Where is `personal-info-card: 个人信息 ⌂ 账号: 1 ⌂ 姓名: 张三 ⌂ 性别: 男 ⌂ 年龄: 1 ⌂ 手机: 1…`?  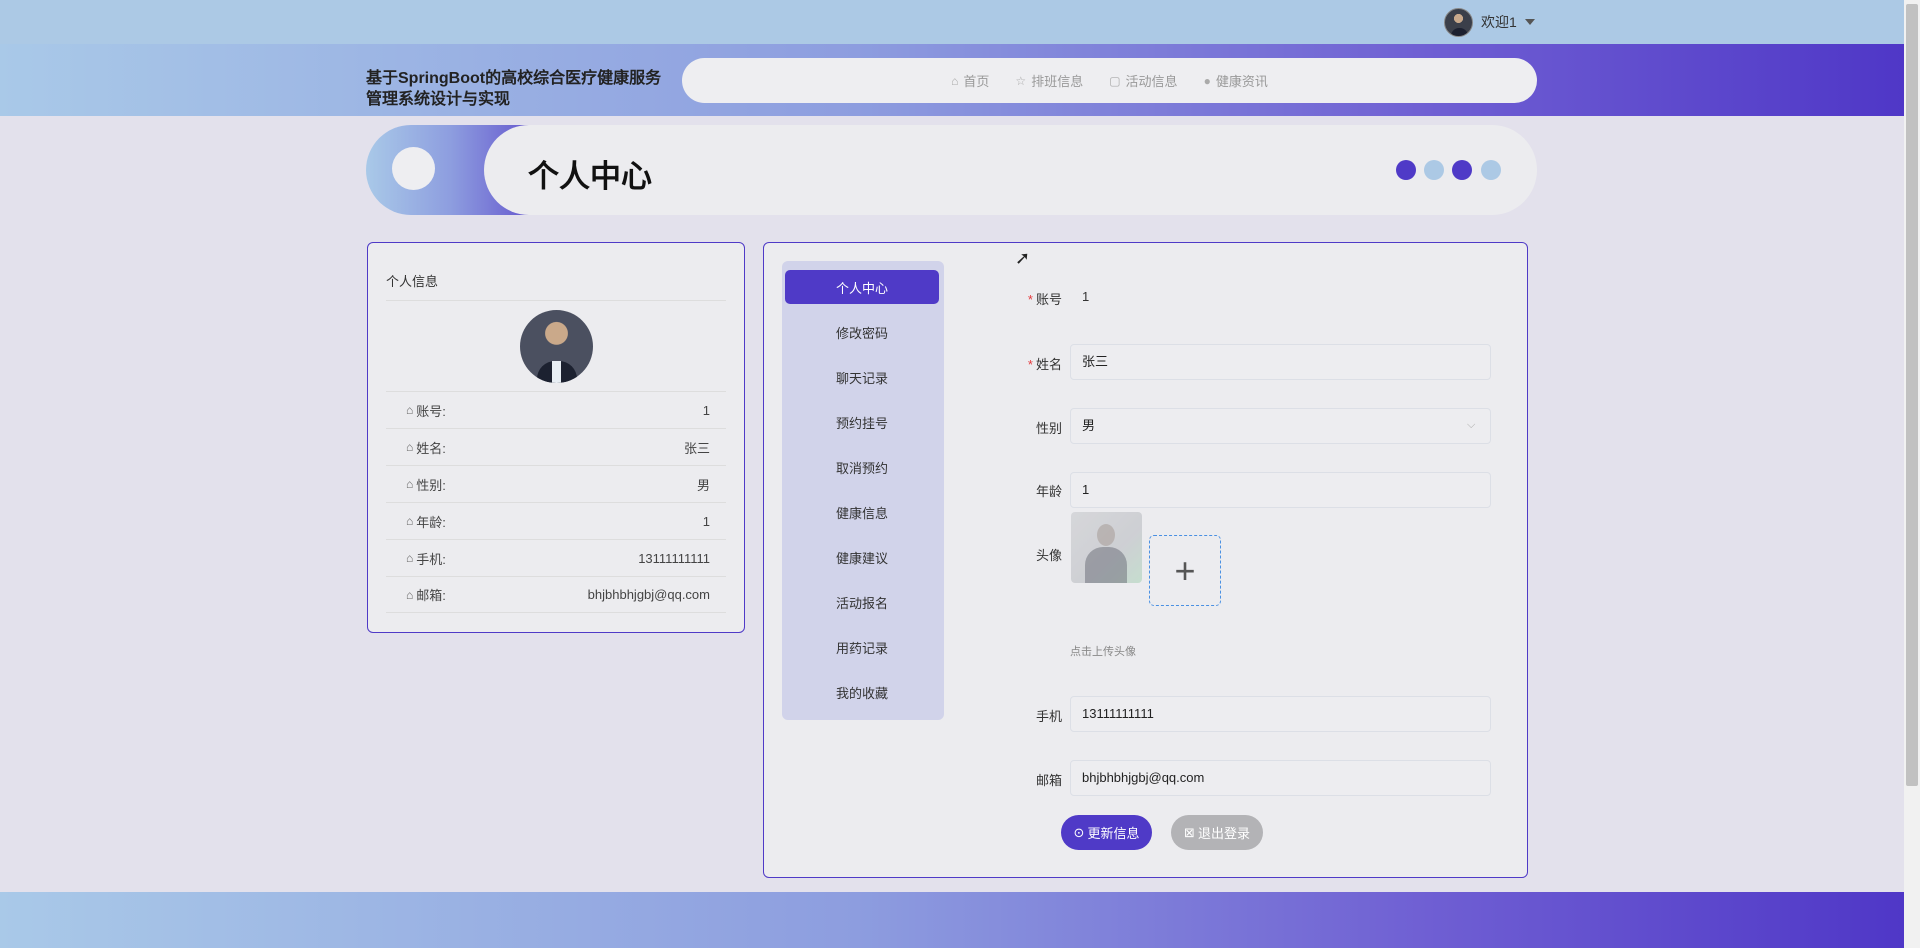
personal-info-card: 个人信息 ⌂ 账号: 1 ⌂ 姓名: 张三 ⌂ 性别: 男 ⌂ 年龄: 1 ⌂ 手机: 1… is located at coordinates (556, 437).